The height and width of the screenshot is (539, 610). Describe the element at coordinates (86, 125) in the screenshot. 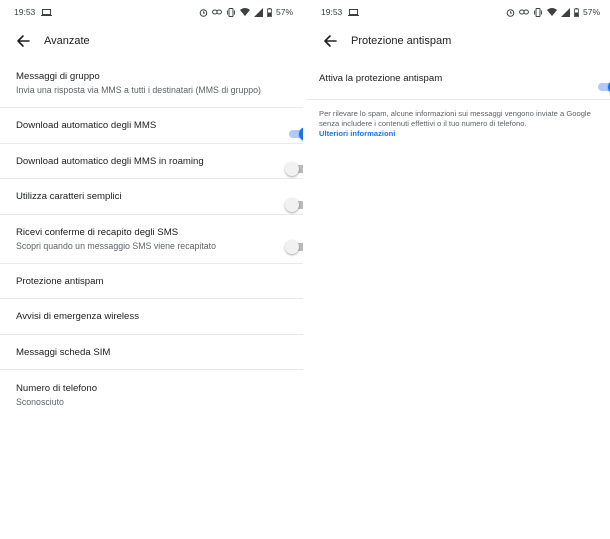

I see `setting-title: Download automatico degli MMS` at that location.